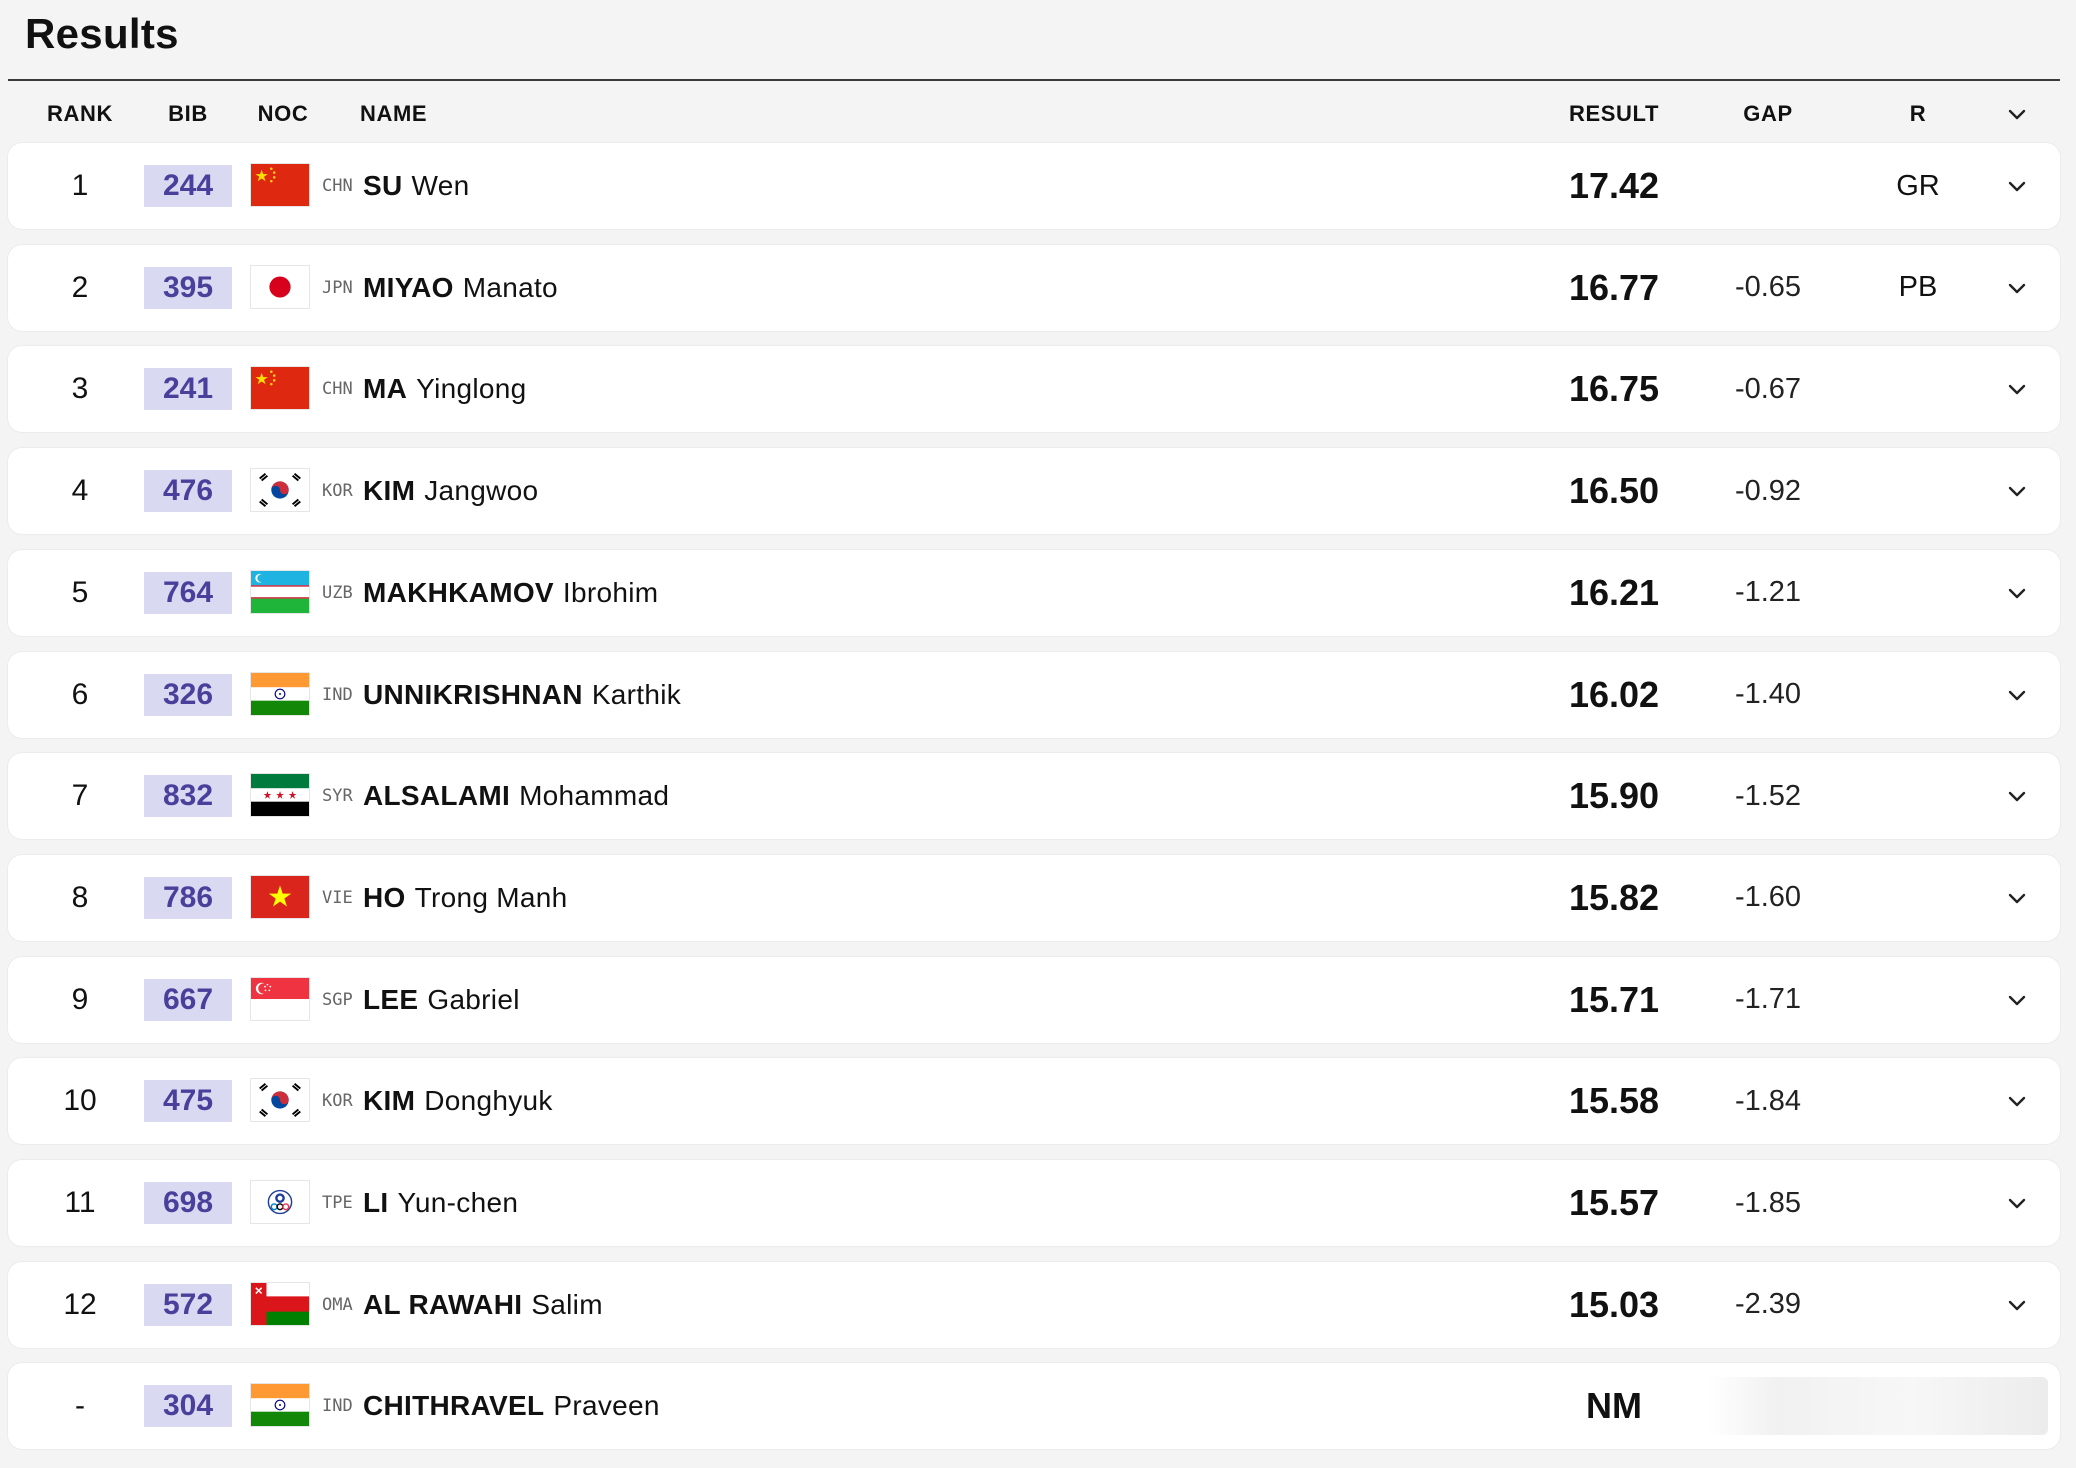 This screenshot has width=2076, height=1468. What do you see at coordinates (391, 999) in the screenshot?
I see `athlete-family-name: LEE` at bounding box center [391, 999].